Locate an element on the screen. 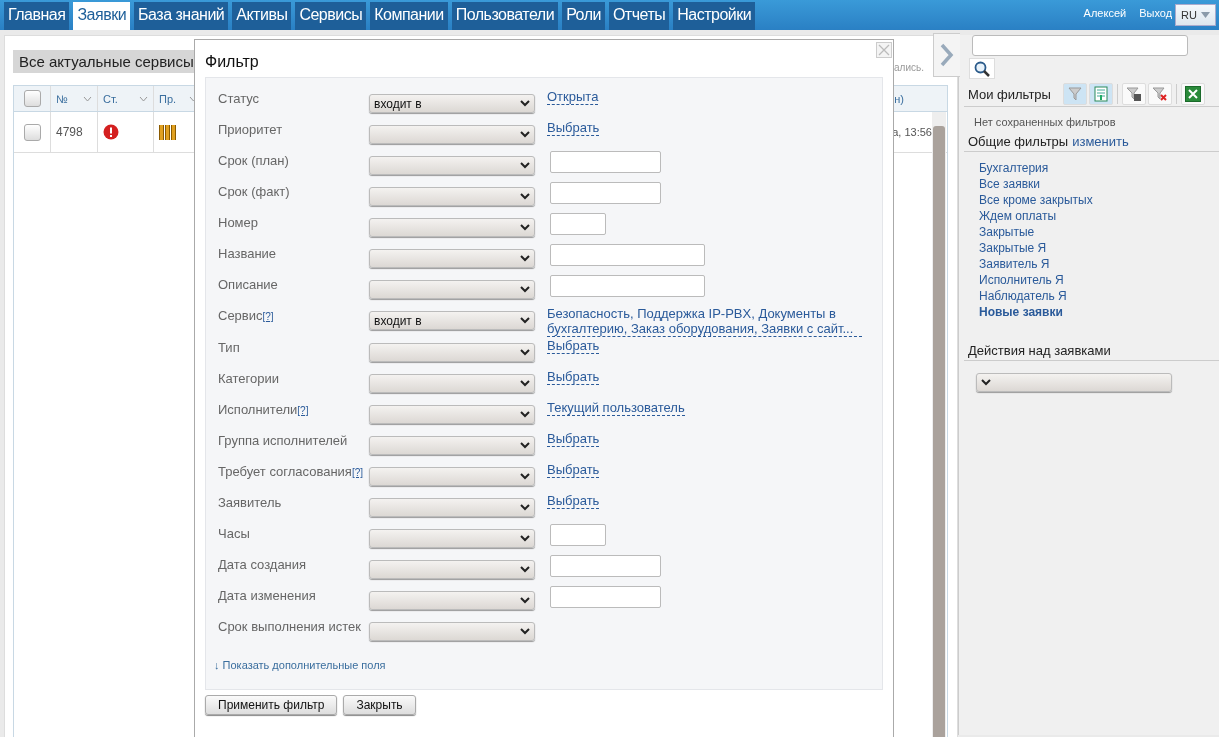 The image size is (1219, 737). filter-link: Бухгалтерия is located at coordinates (1036, 168).